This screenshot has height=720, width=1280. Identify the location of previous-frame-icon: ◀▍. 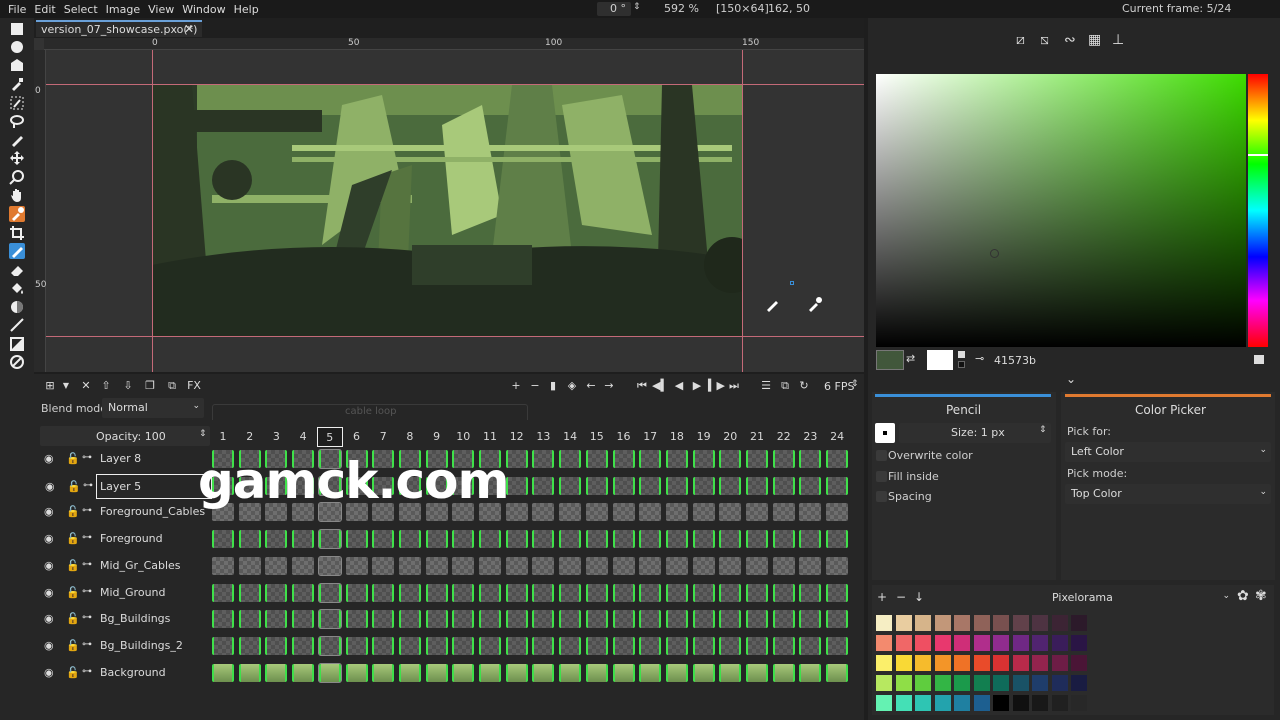
(660, 386).